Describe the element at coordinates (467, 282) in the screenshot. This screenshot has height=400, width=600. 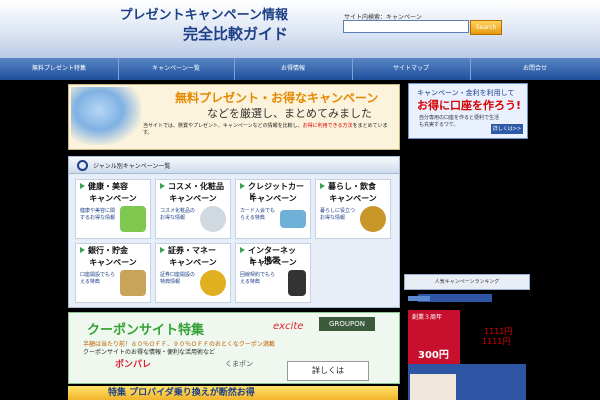
I see `ranking-header: 人気キャンペーンランキング` at that location.